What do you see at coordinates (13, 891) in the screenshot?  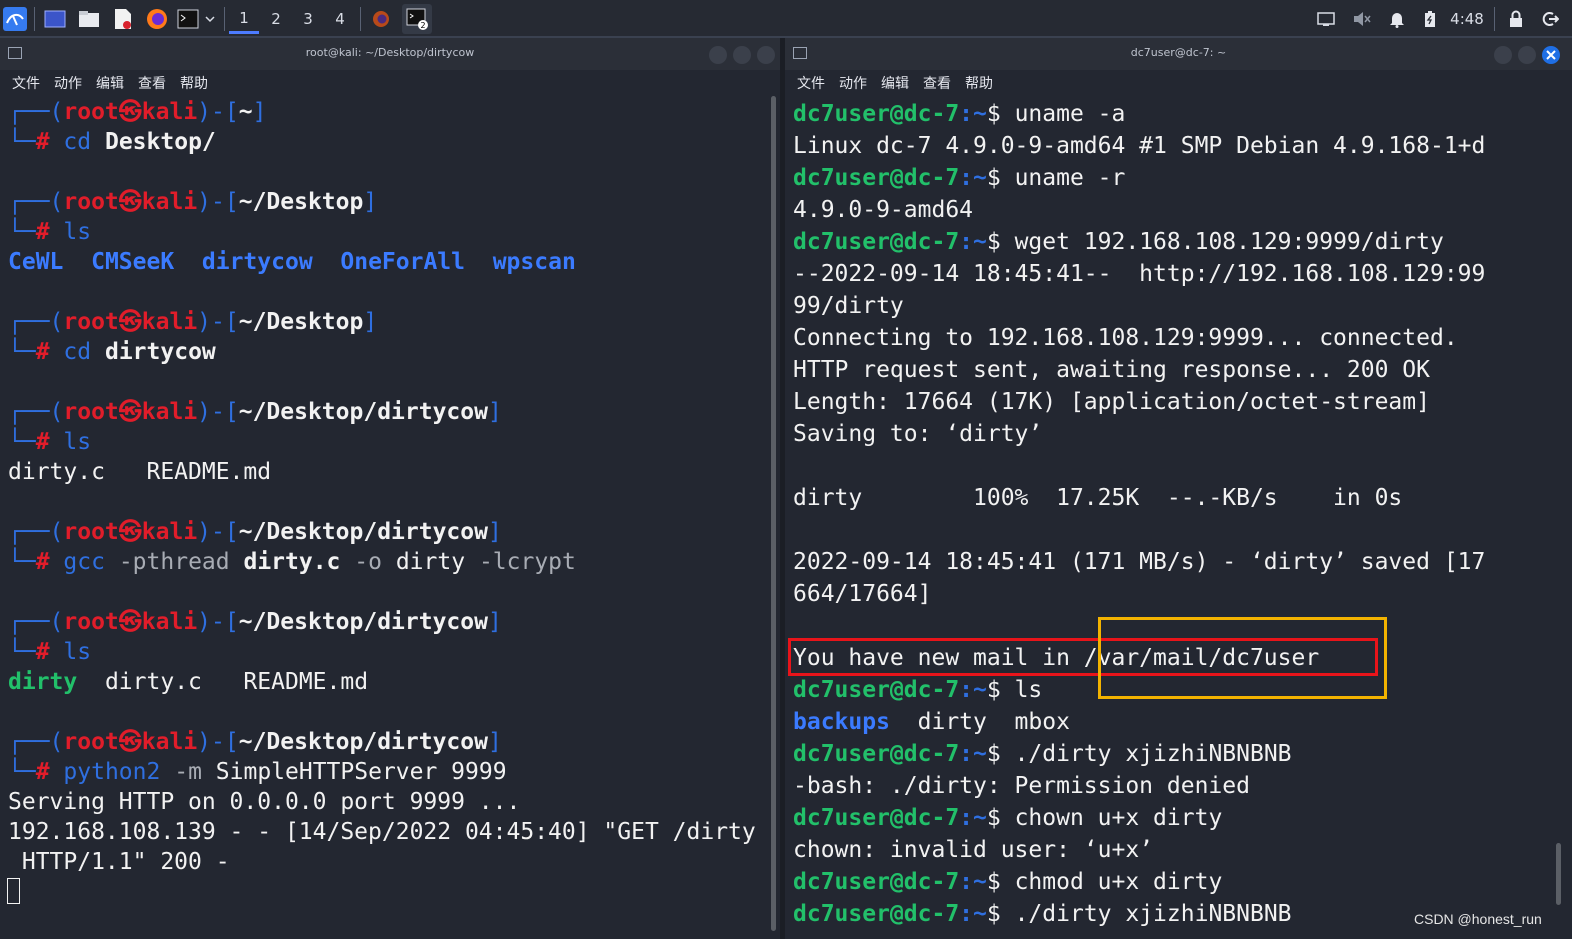 I see `cursor` at bounding box center [13, 891].